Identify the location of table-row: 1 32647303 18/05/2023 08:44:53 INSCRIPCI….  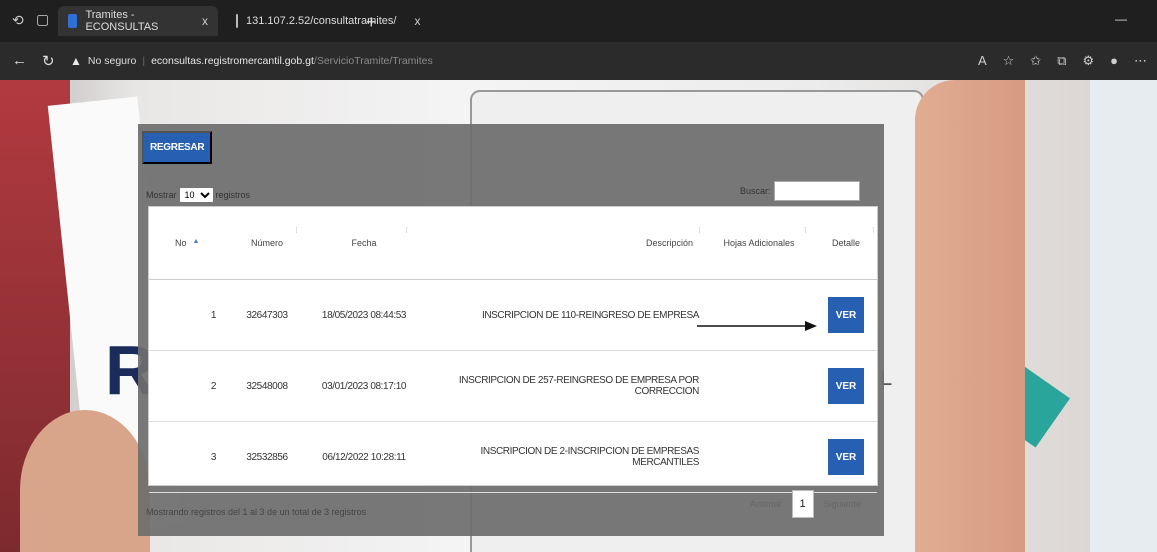
(513, 315).